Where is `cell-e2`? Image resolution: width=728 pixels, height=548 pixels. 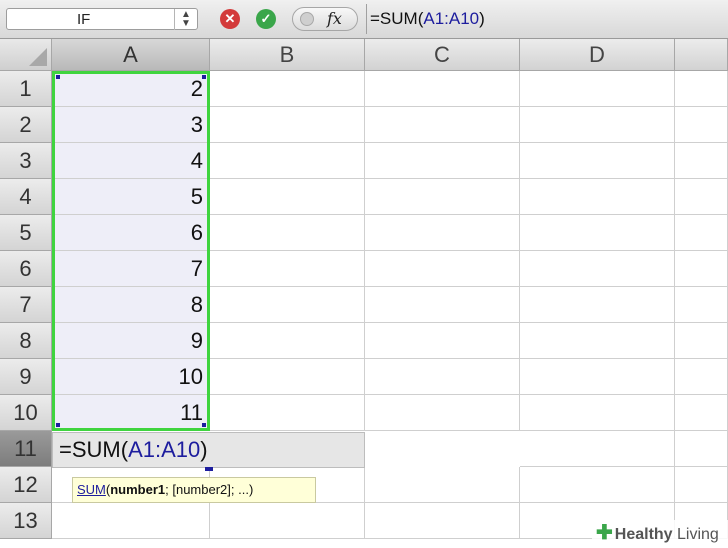
cell-e2 is located at coordinates (701, 125).